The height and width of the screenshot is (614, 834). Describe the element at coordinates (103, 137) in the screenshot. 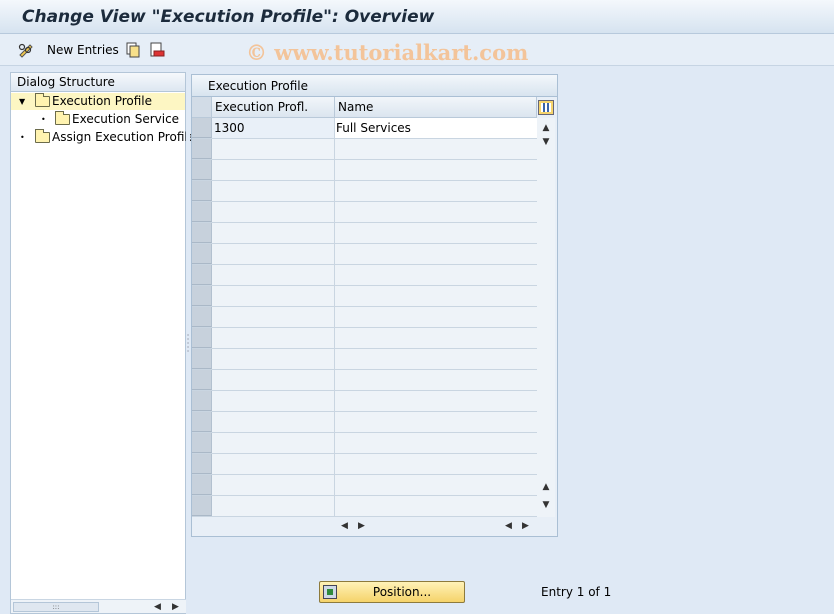

I see `tree-item-assign-execution-profile: • Assign Execution Profile` at that location.